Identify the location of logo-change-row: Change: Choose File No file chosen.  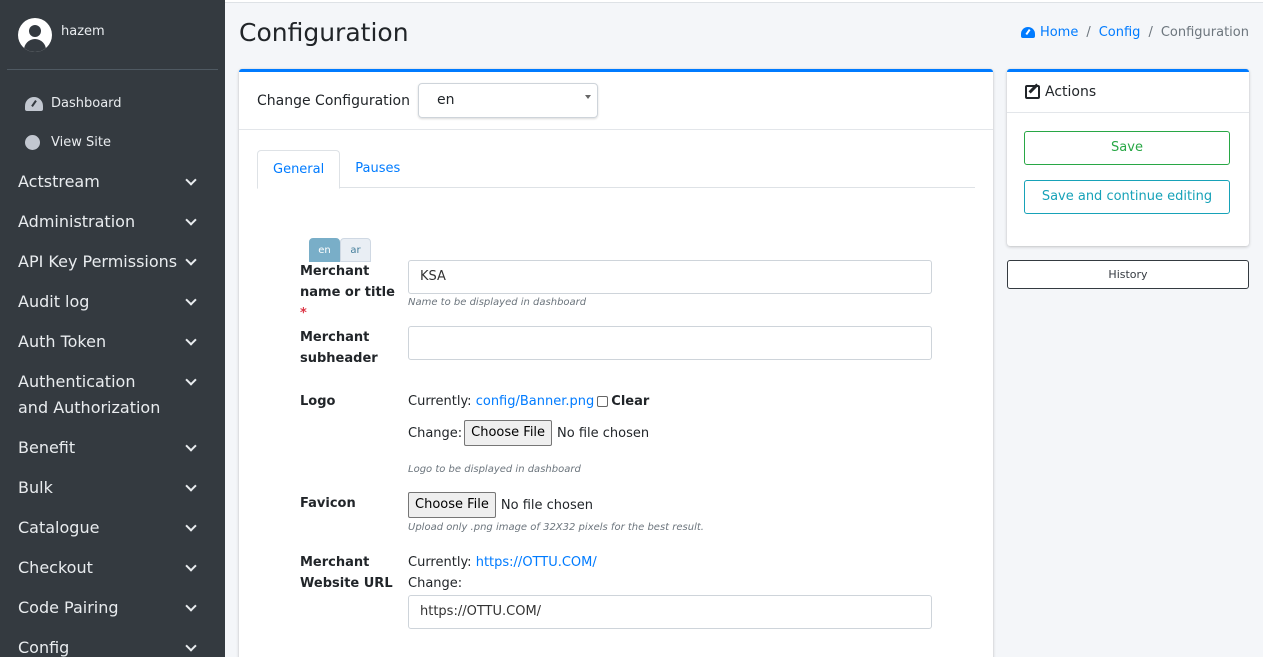
(528, 433).